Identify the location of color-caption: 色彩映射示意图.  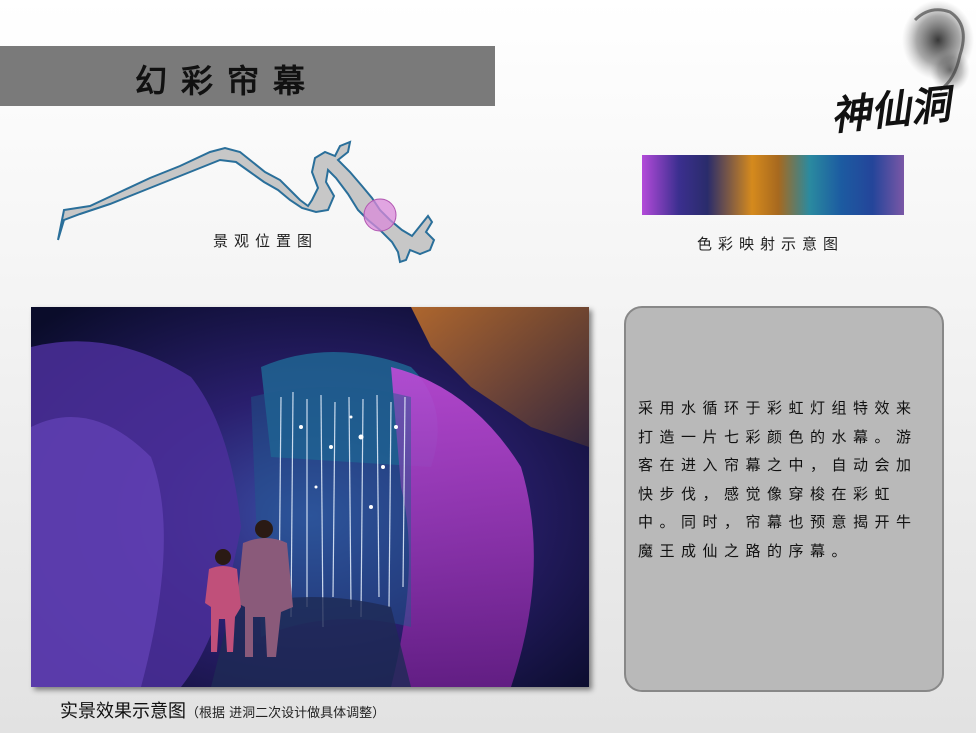
(771, 244).